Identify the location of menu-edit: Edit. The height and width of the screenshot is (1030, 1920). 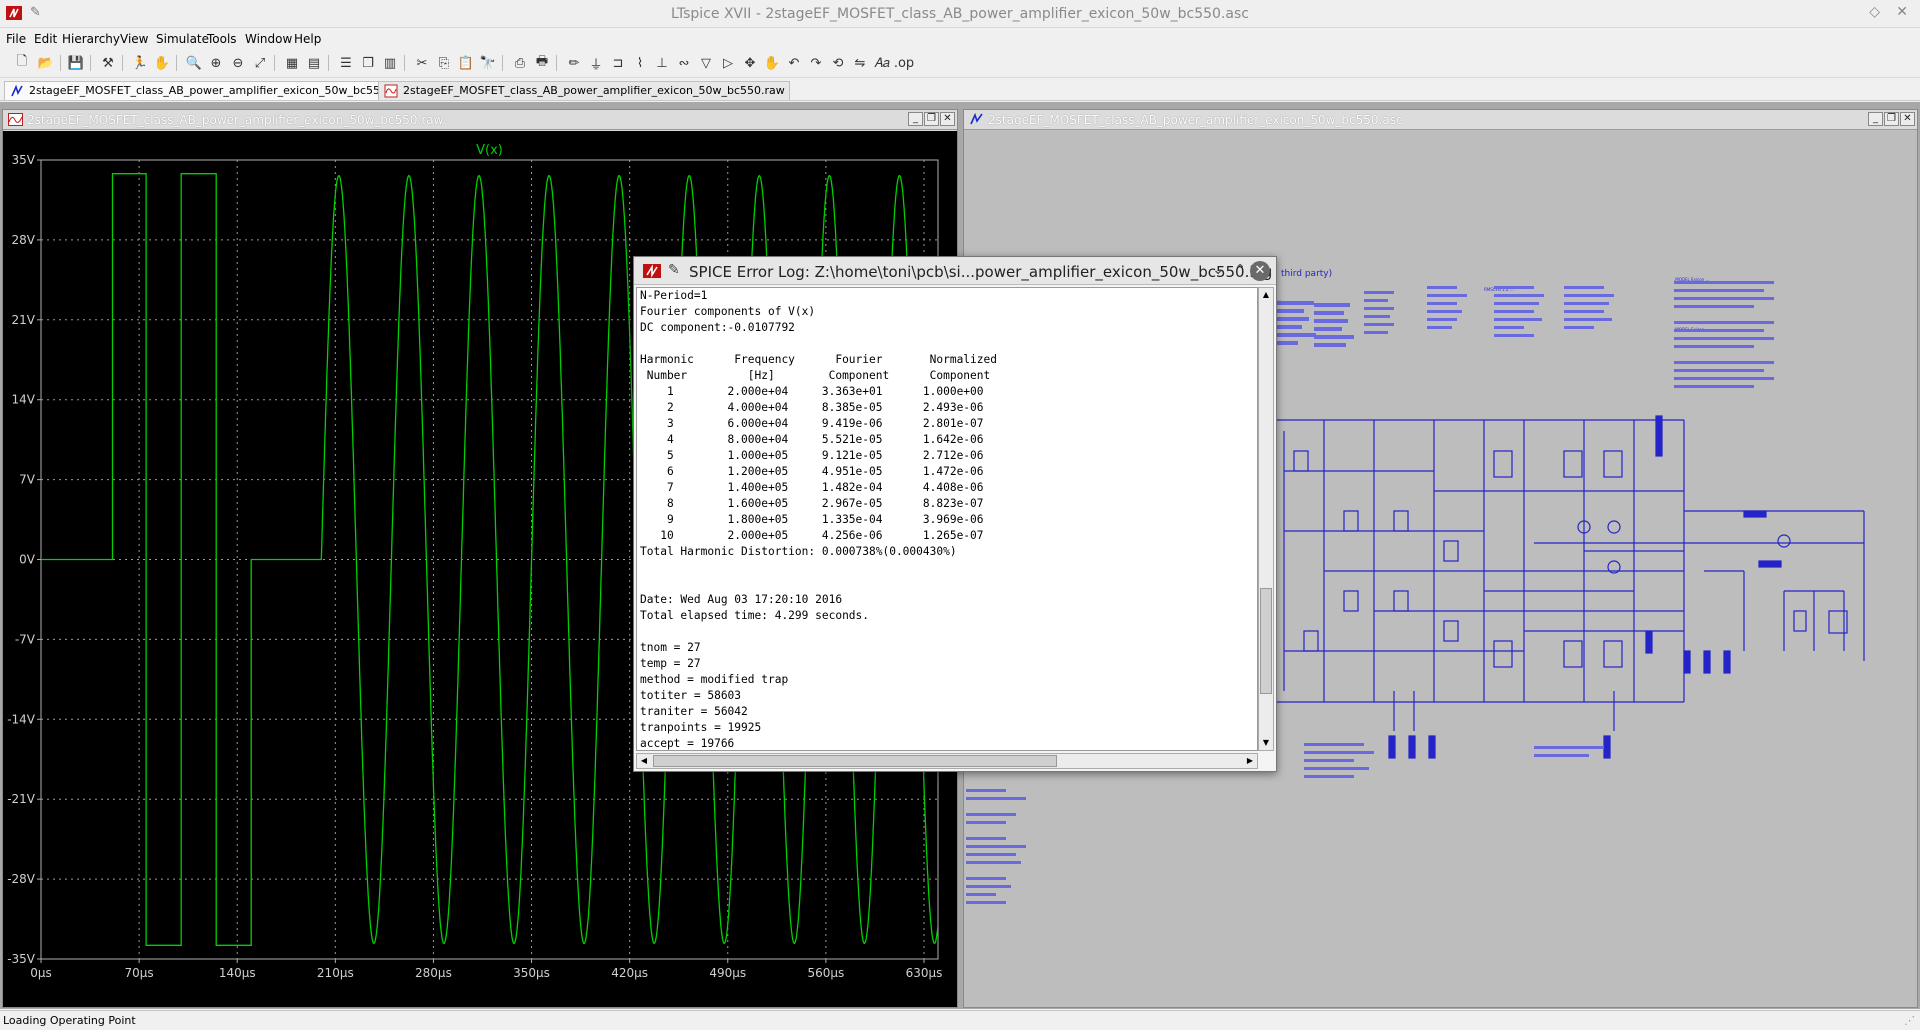
(45, 39).